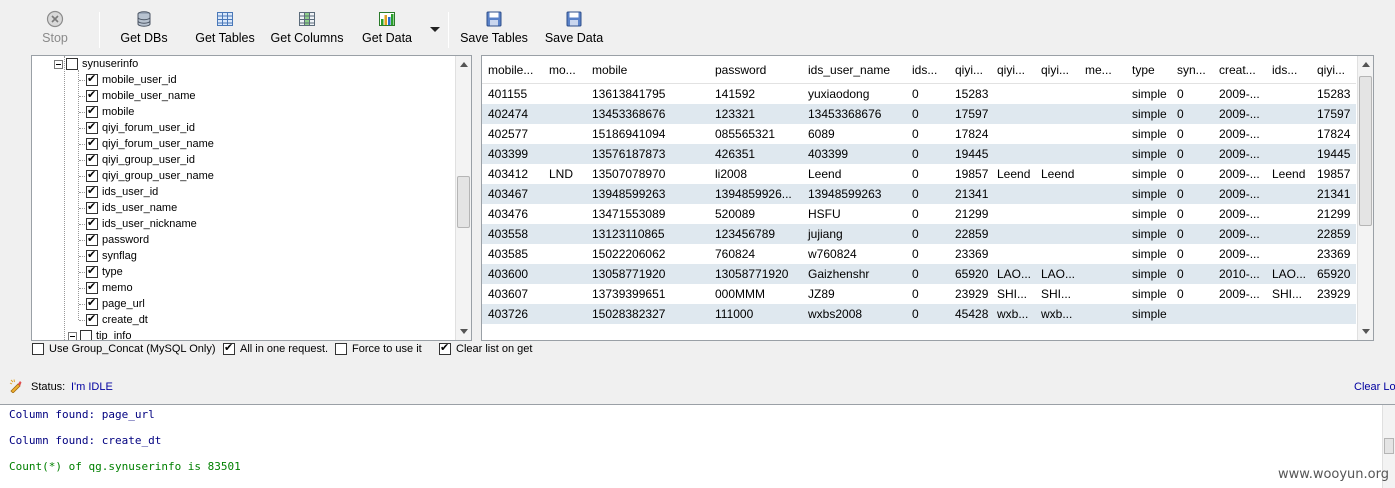 The width and height of the screenshot is (1395, 488). I want to click on tree-node-column: ids_user_name, so click(131, 208).